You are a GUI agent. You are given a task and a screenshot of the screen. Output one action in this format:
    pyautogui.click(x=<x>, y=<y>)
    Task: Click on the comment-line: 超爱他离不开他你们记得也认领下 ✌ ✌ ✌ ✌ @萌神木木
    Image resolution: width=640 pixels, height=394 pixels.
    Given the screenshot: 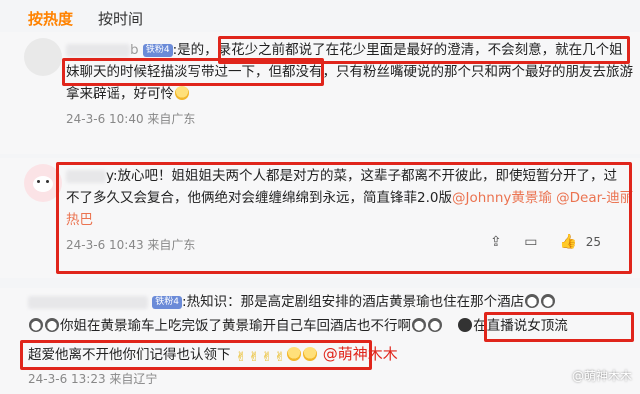 What is the action you would take?
    pyautogui.click(x=213, y=356)
    